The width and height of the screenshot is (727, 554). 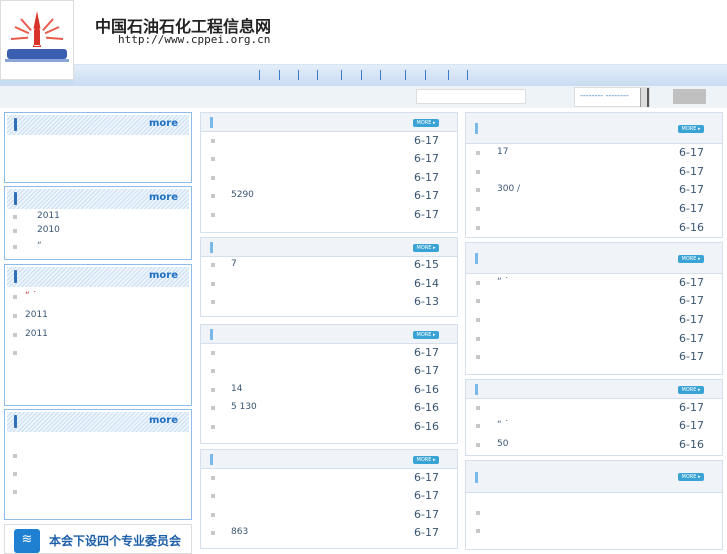 What do you see at coordinates (644, 97) in the screenshot?
I see `chevron-down-icon` at bounding box center [644, 97].